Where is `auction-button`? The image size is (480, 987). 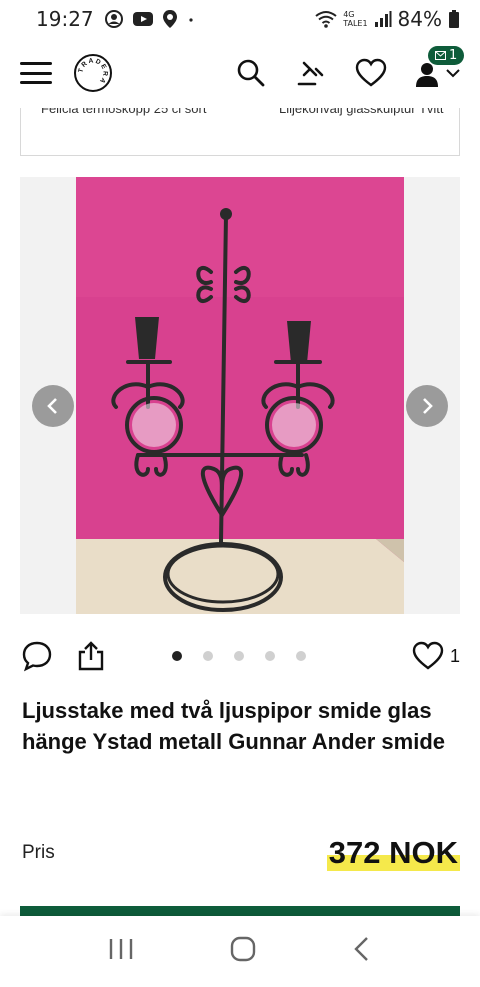
auction-button is located at coordinates (311, 73).